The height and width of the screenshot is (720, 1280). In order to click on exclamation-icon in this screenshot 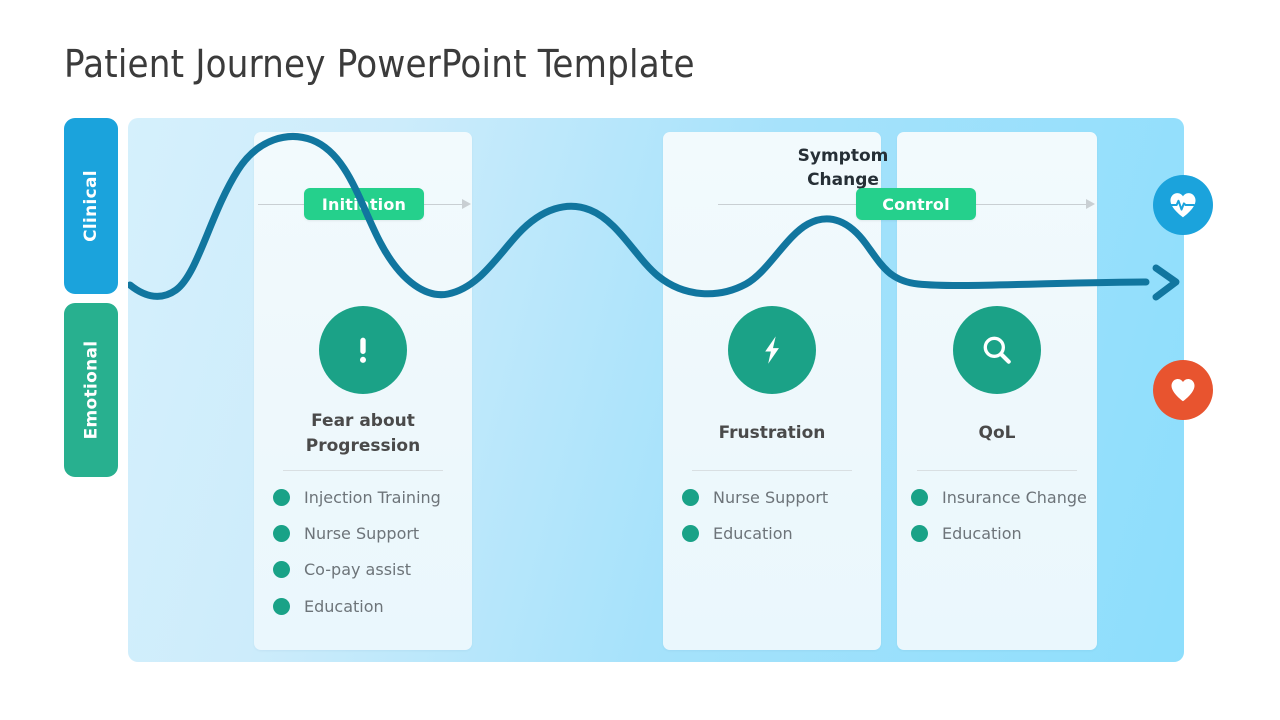, I will do `click(363, 350)`.